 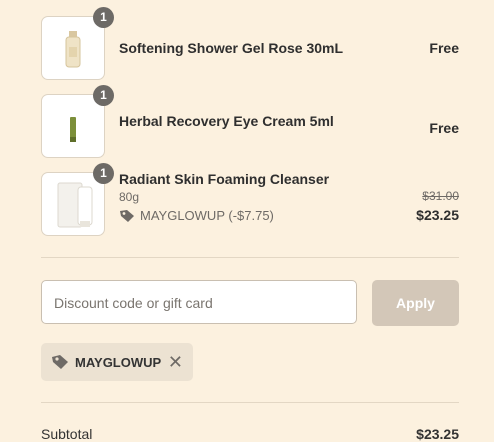 What do you see at coordinates (73, 129) in the screenshot?
I see `eye-cream-tube-image` at bounding box center [73, 129].